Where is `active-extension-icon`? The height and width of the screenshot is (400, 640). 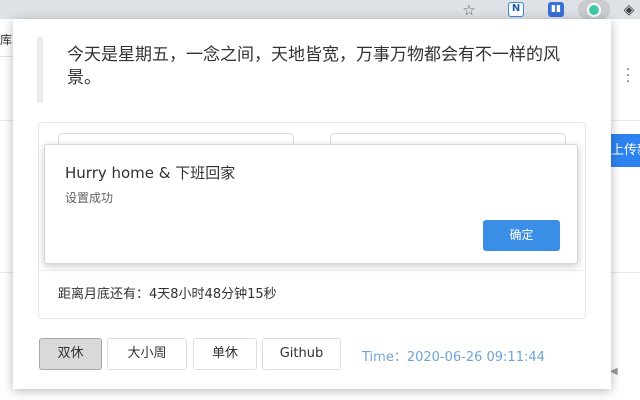
active-extension-icon is located at coordinates (594, 9).